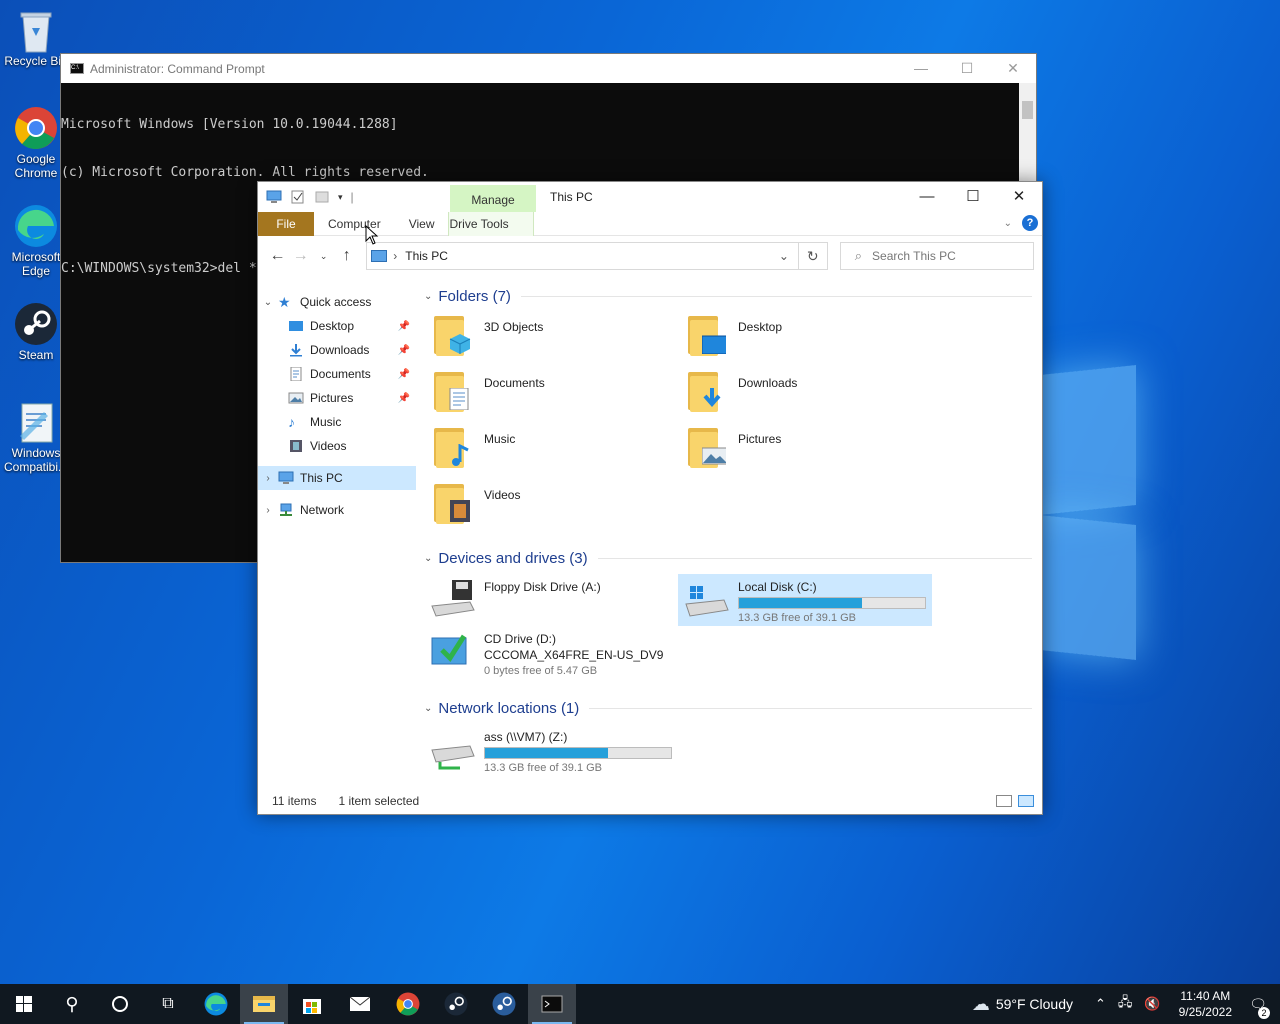 This screenshot has width=1280, height=1024. Describe the element at coordinates (337, 350) in the screenshot. I see `nav-item-downloads: Downloads 📌` at that location.